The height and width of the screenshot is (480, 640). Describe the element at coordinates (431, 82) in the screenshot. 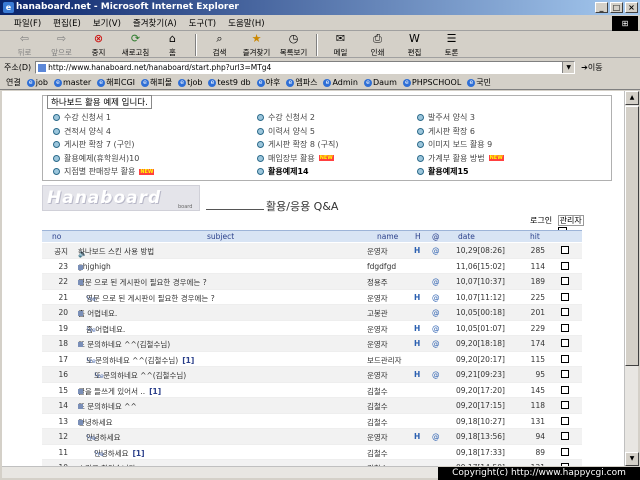

I see `link-phpschool: e PHPSCHOOL` at that location.